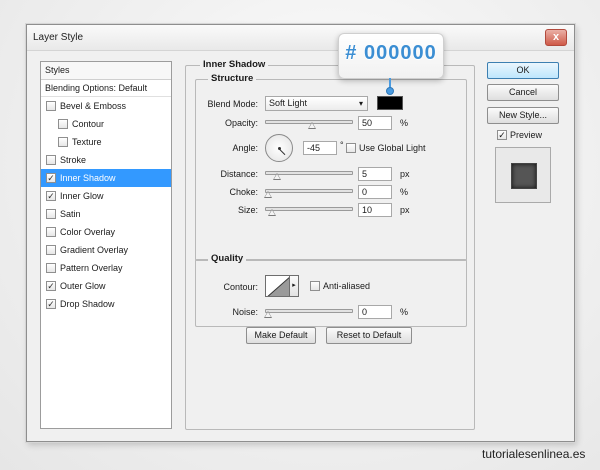 Image resolution: width=600 pixels, height=470 pixels. I want to click on blend-mode-value: Soft Light, so click(288, 103).